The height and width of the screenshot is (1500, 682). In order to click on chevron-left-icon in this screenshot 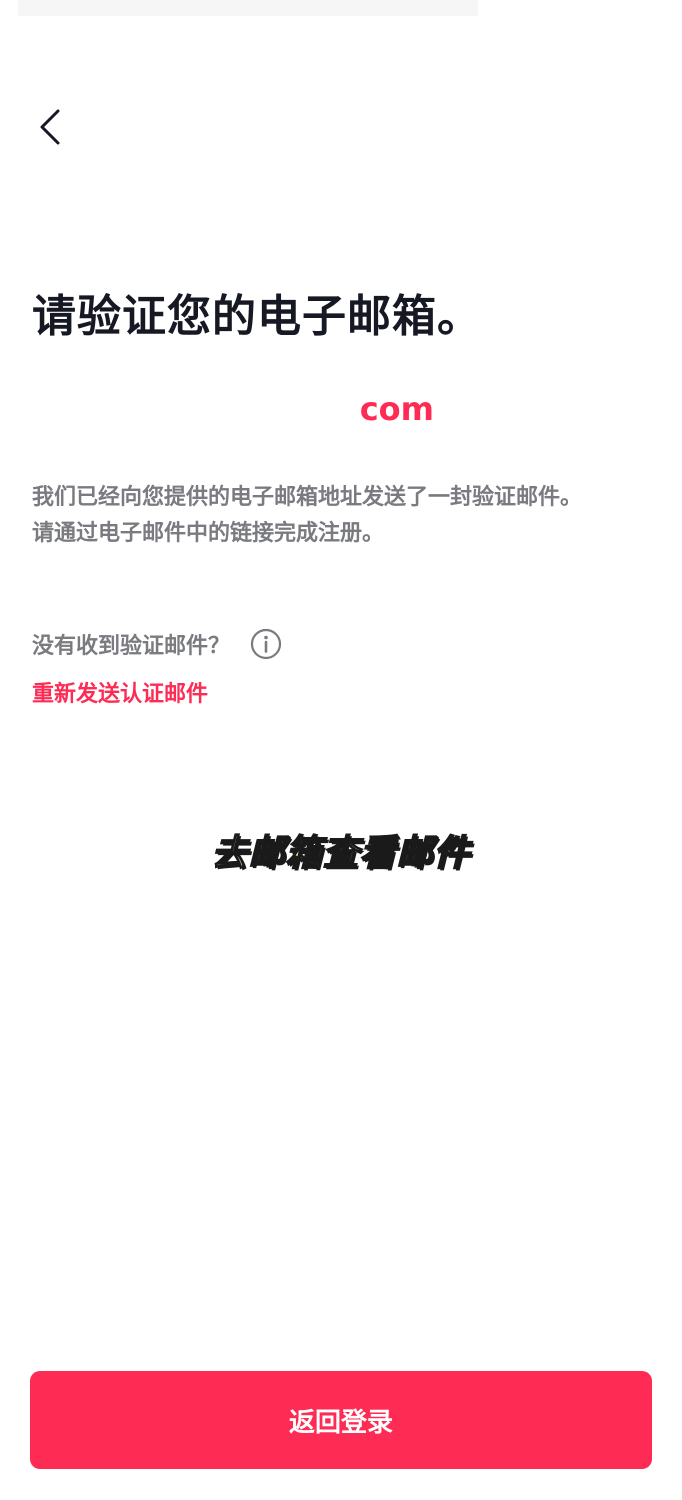, I will do `click(50, 129)`.